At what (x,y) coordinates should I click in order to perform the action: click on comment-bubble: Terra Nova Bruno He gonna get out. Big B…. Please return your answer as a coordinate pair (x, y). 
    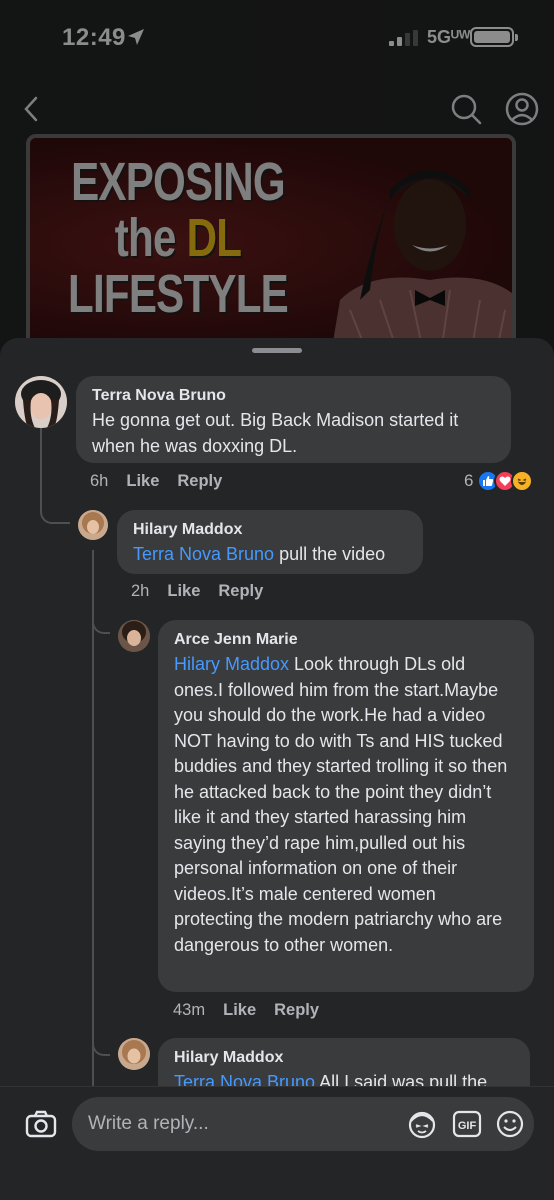
    Looking at the image, I should click on (293, 419).